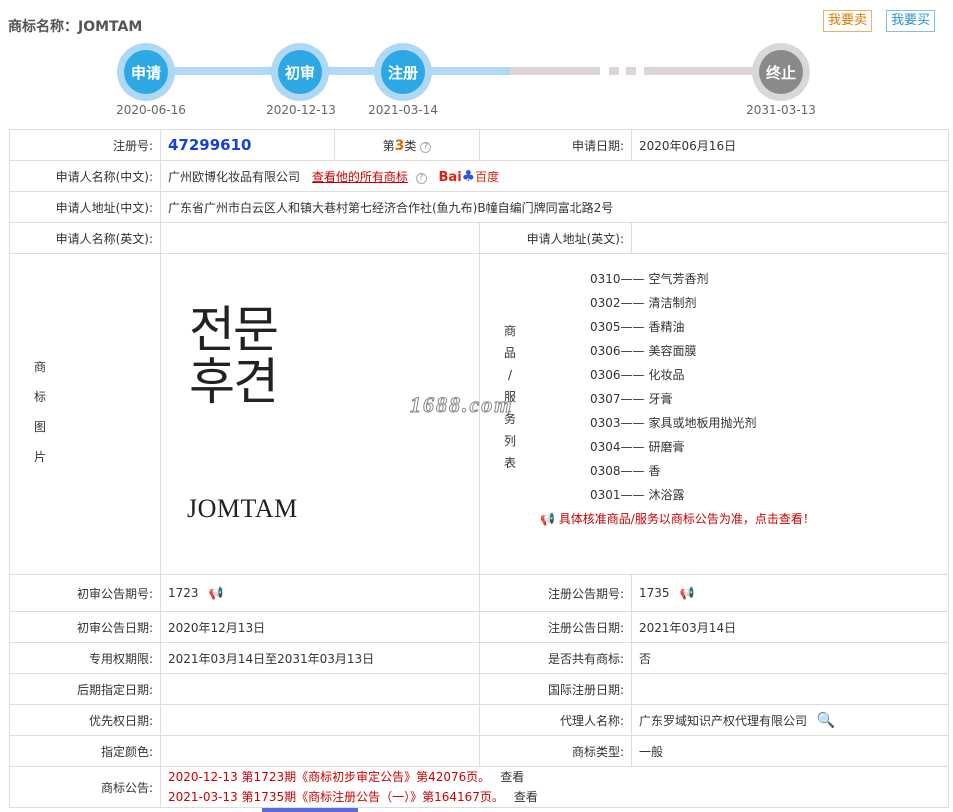 The image size is (953, 812). I want to click on later-date-value, so click(320, 689).